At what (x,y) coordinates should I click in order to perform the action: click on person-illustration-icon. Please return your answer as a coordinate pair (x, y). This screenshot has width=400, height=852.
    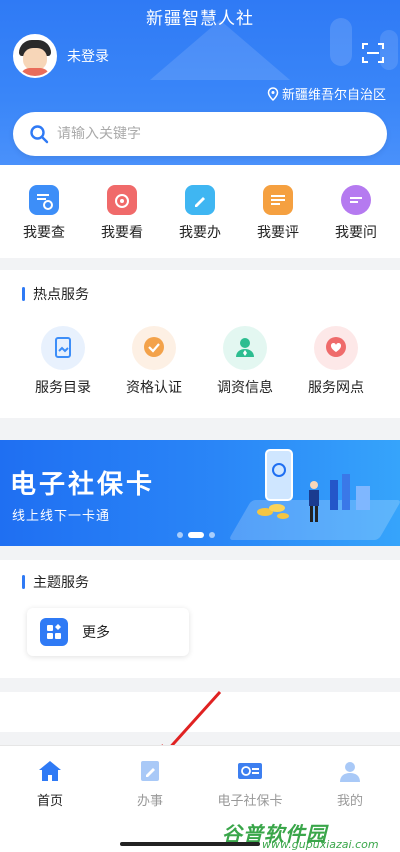
    Looking at the image, I should click on (314, 501).